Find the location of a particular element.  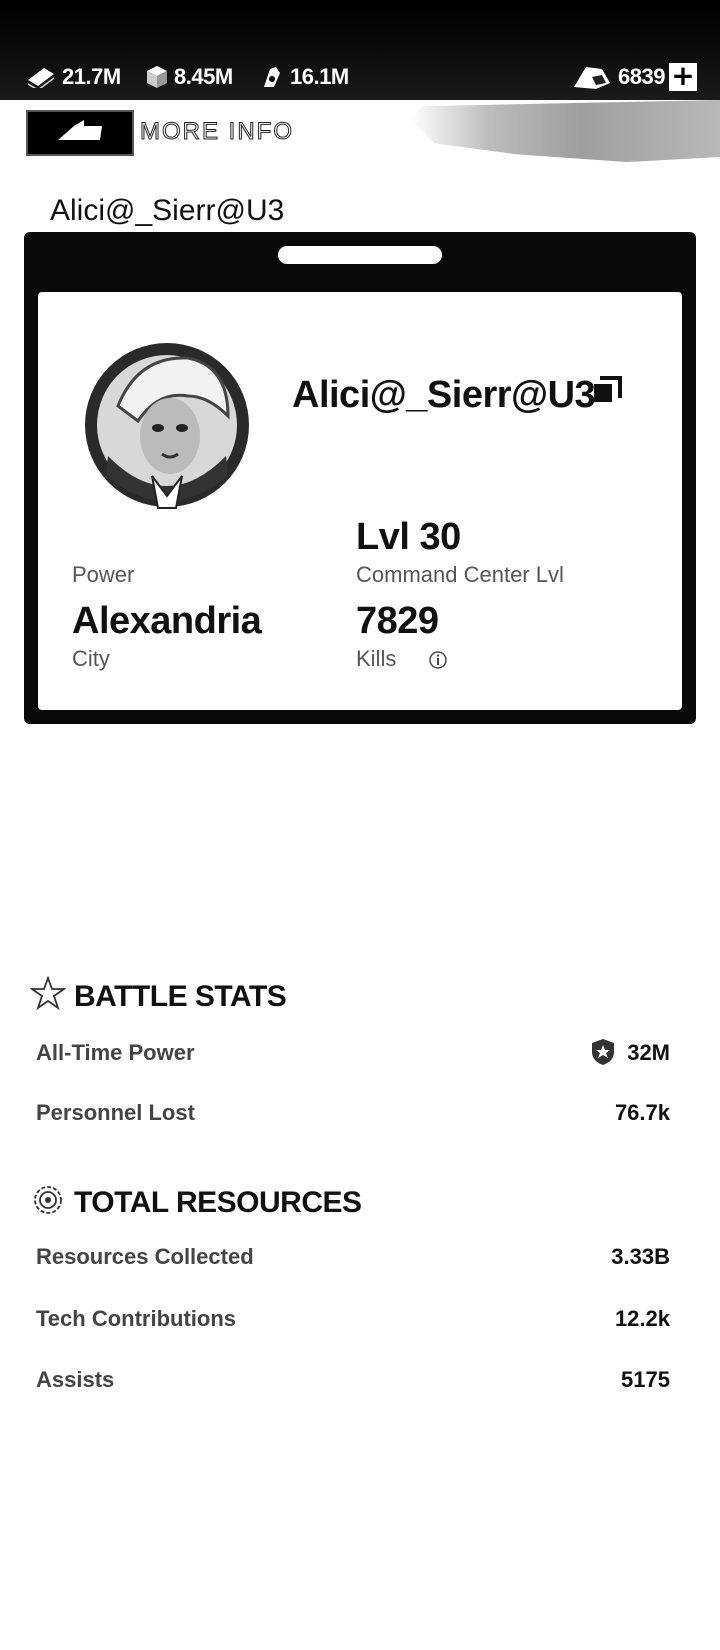

power-shield-icon is located at coordinates (603, 1052).